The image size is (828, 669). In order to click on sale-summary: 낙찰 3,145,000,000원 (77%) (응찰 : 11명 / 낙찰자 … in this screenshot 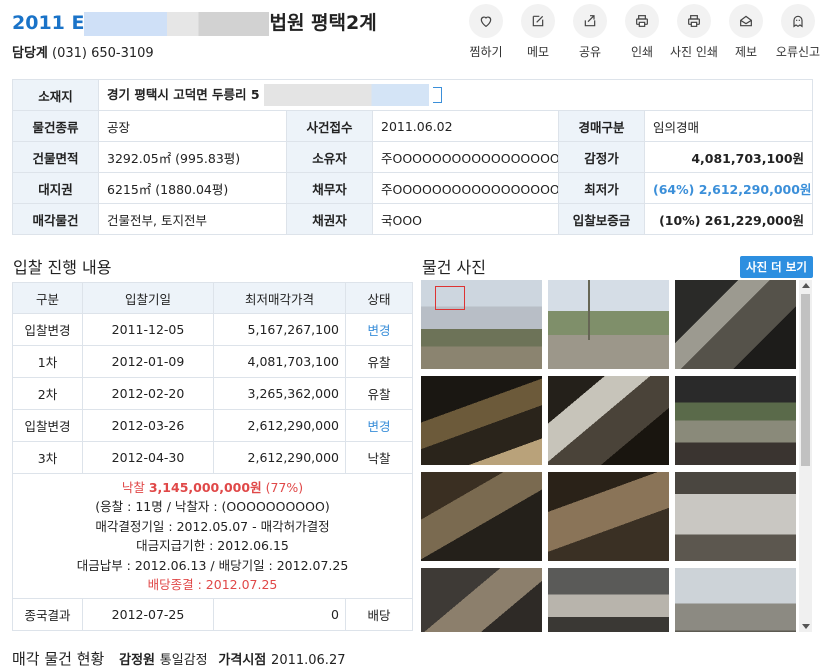, I will do `click(212, 536)`.